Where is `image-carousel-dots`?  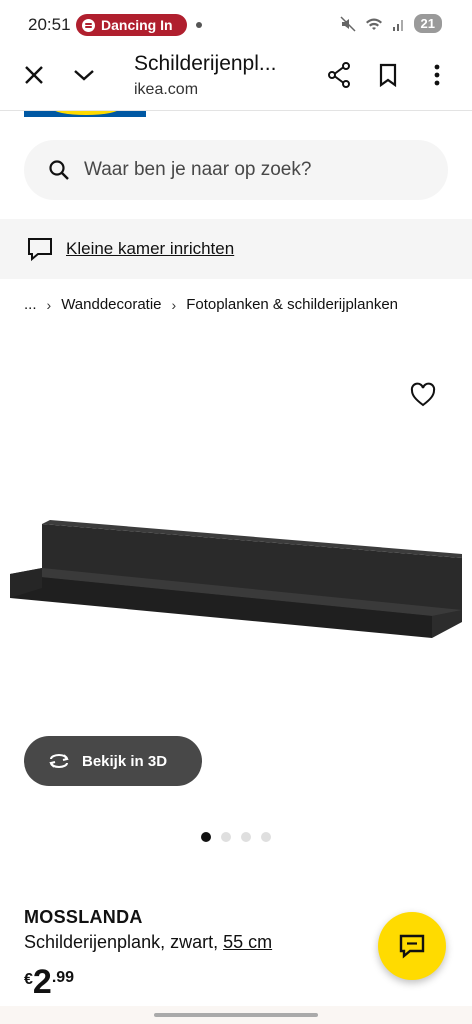 image-carousel-dots is located at coordinates (236, 837).